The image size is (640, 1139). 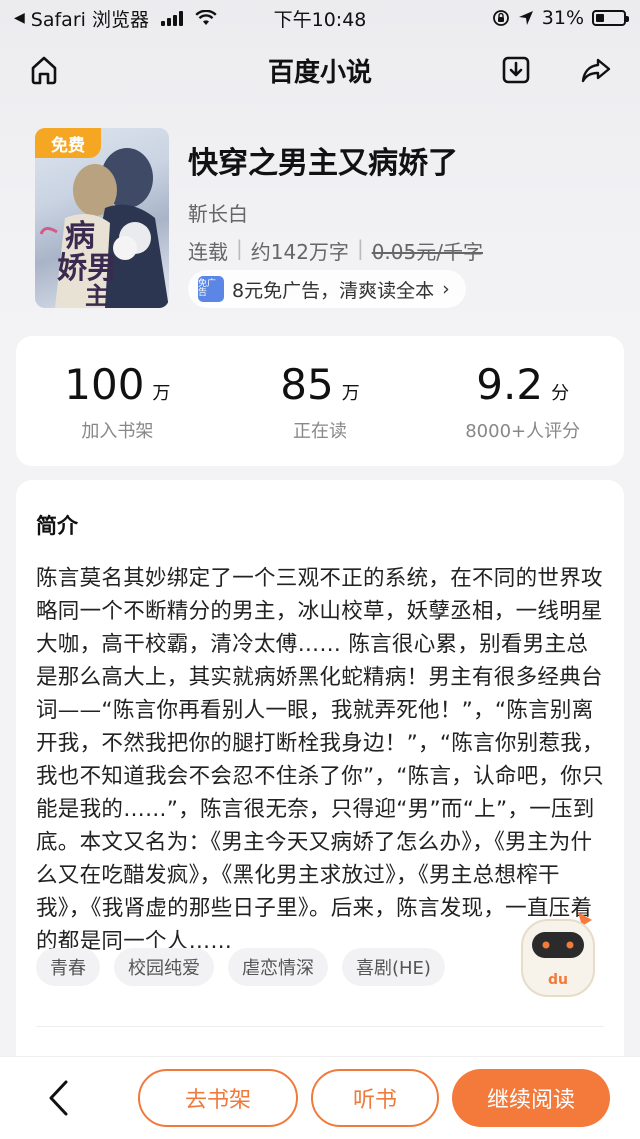 I want to click on free-badge: 免费, so click(x=68, y=143).